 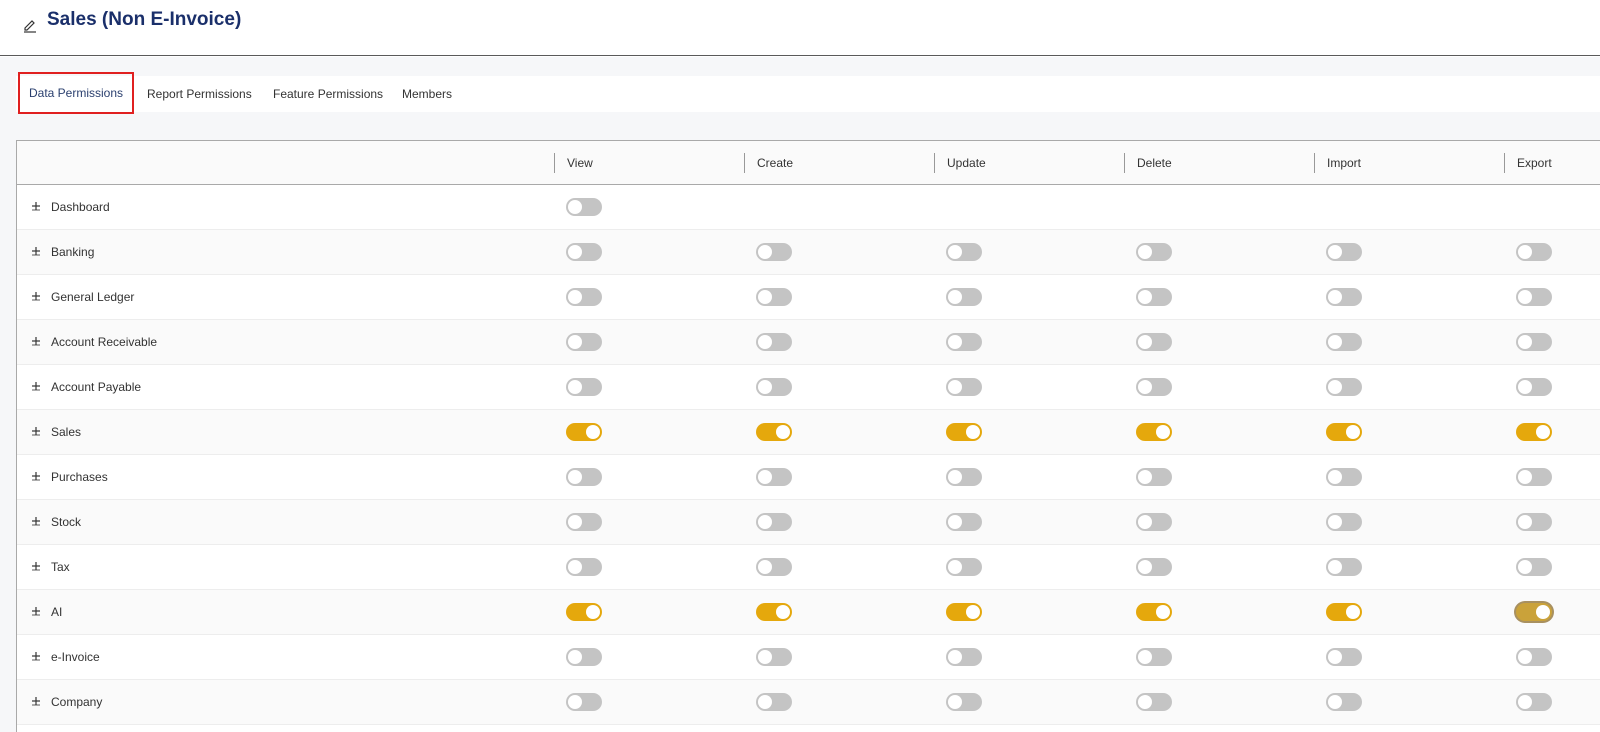 What do you see at coordinates (1337, 163) in the screenshot?
I see `column-header-import: Import` at bounding box center [1337, 163].